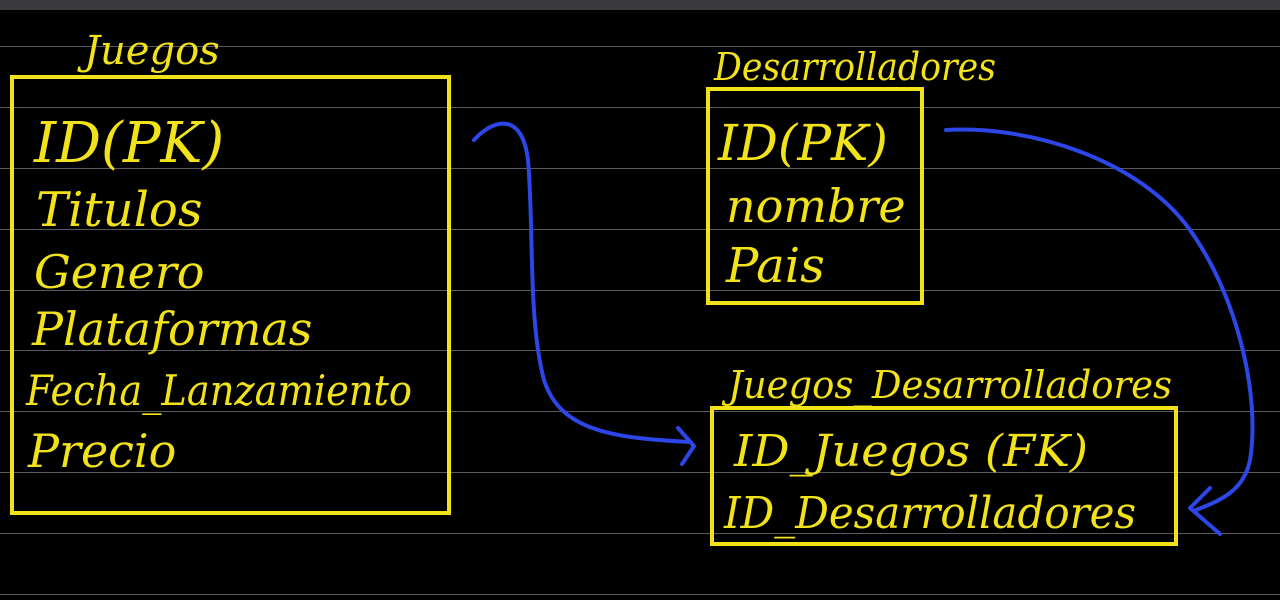 This screenshot has height=600, width=1280. What do you see at coordinates (816, 206) in the screenshot?
I see `field-desarrolladores-nombre: nombre` at bounding box center [816, 206].